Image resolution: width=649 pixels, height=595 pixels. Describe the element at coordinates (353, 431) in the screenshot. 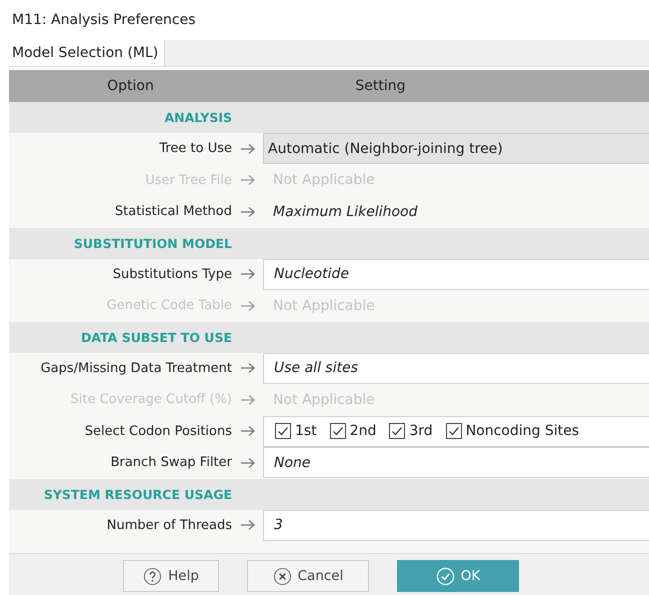

I see `checkbox: 2nd` at that location.